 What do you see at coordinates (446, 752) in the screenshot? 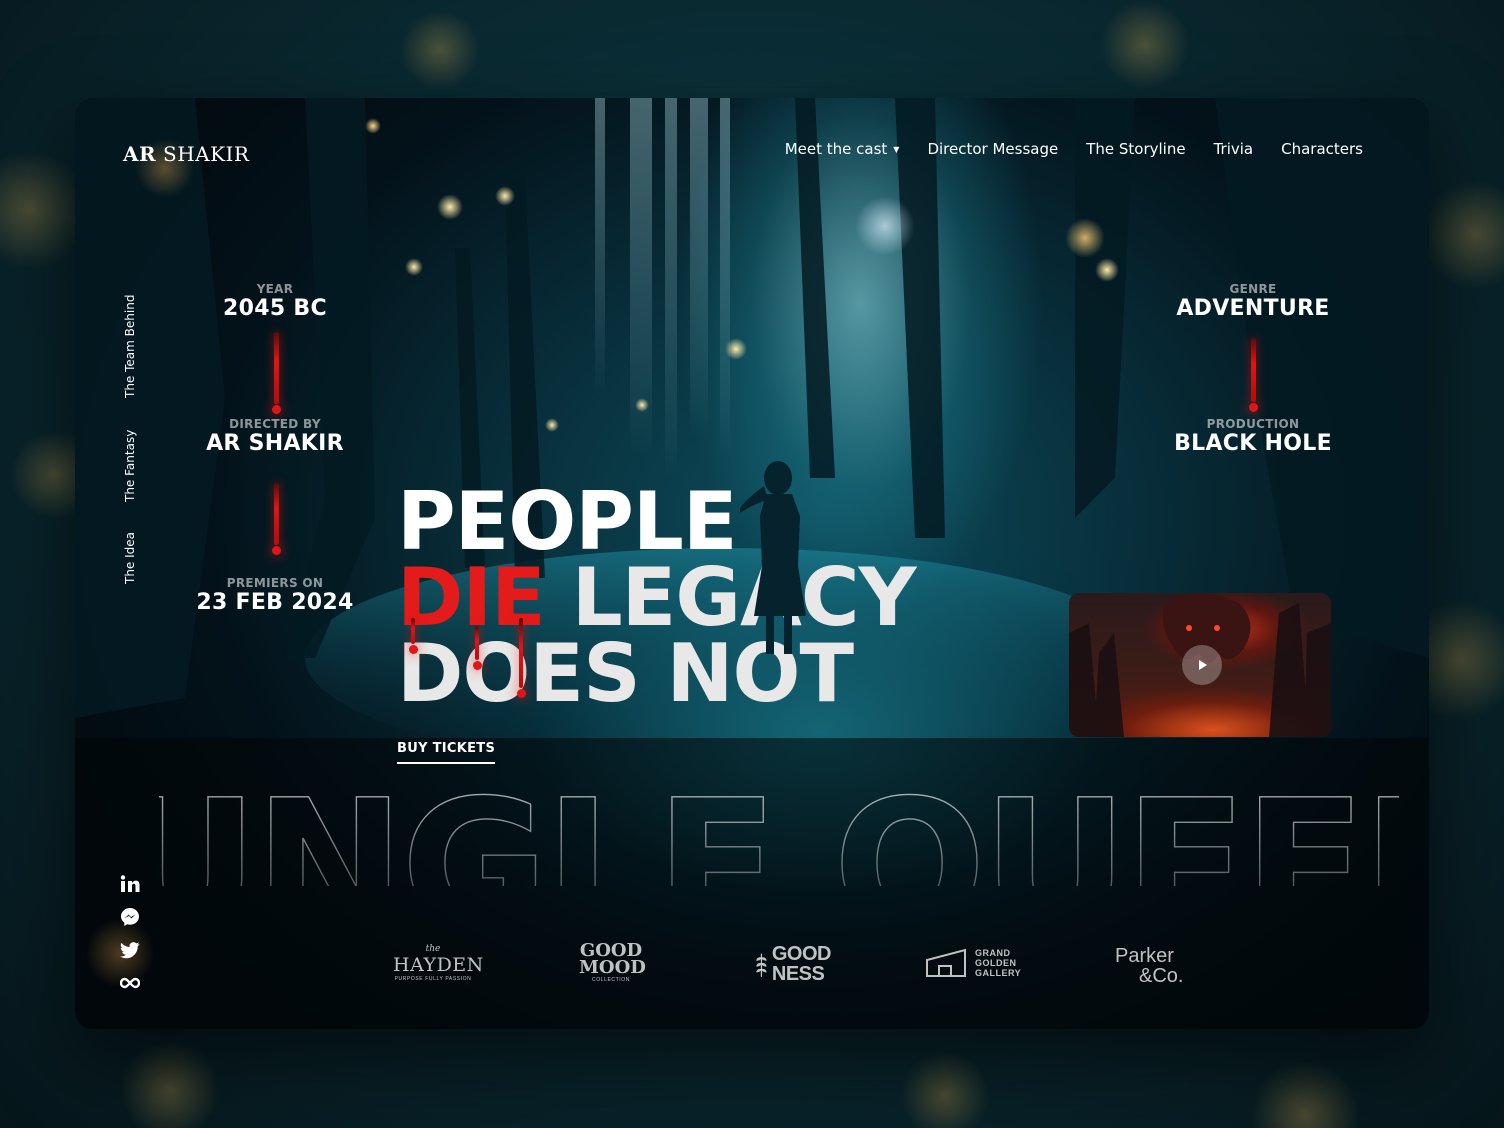
I see `buy-tickets-button: BUY TICKETS` at bounding box center [446, 752].